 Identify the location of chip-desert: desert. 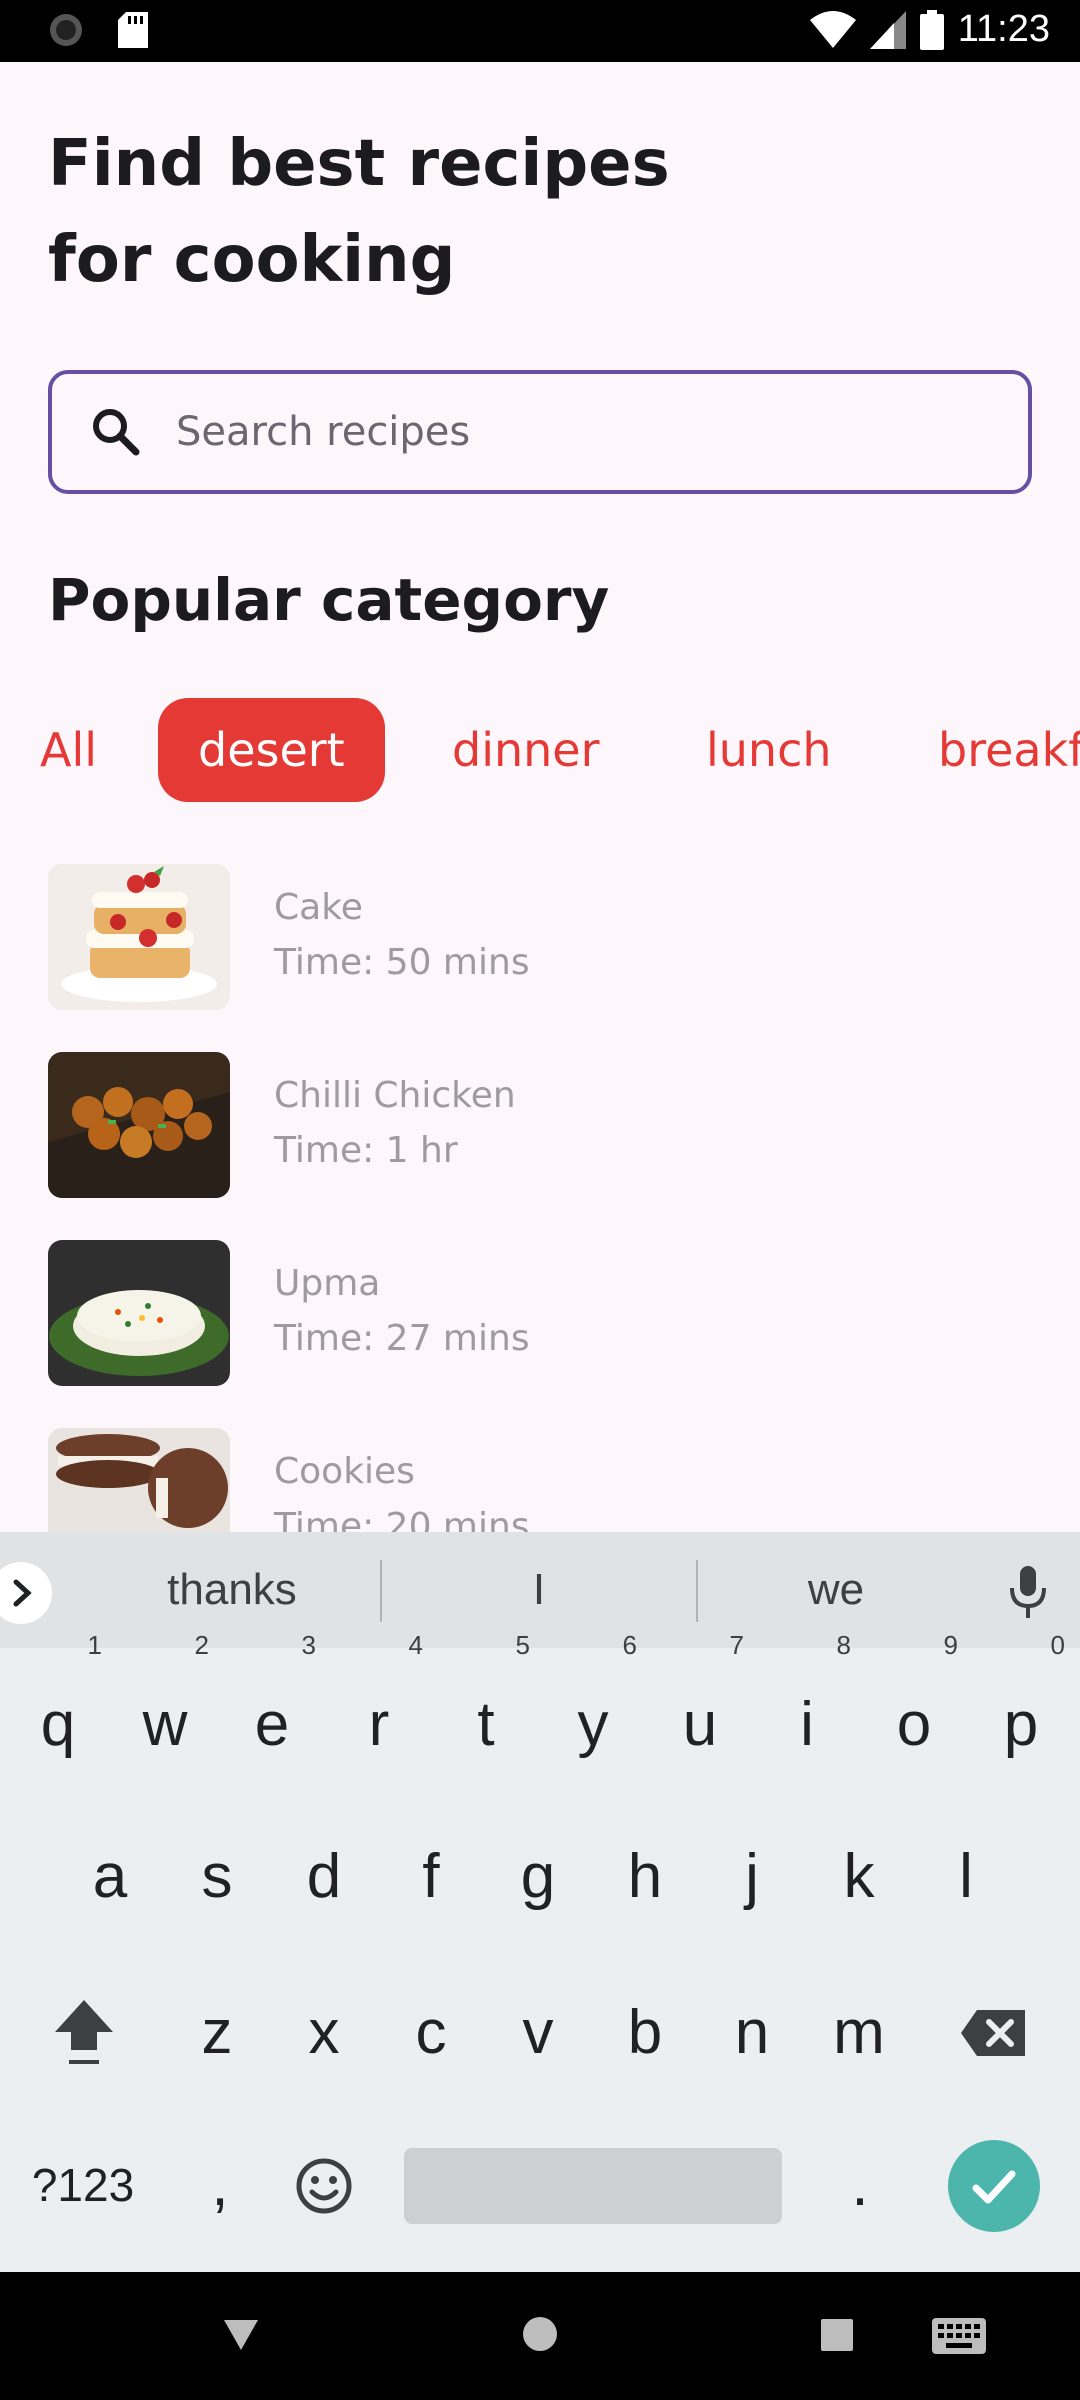
(271, 750).